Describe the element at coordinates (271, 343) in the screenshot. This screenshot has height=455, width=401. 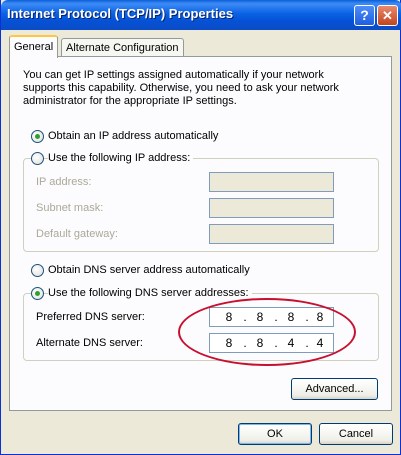
I see `alternate-dns-field: 8 . 8 . 4 . 4` at that location.